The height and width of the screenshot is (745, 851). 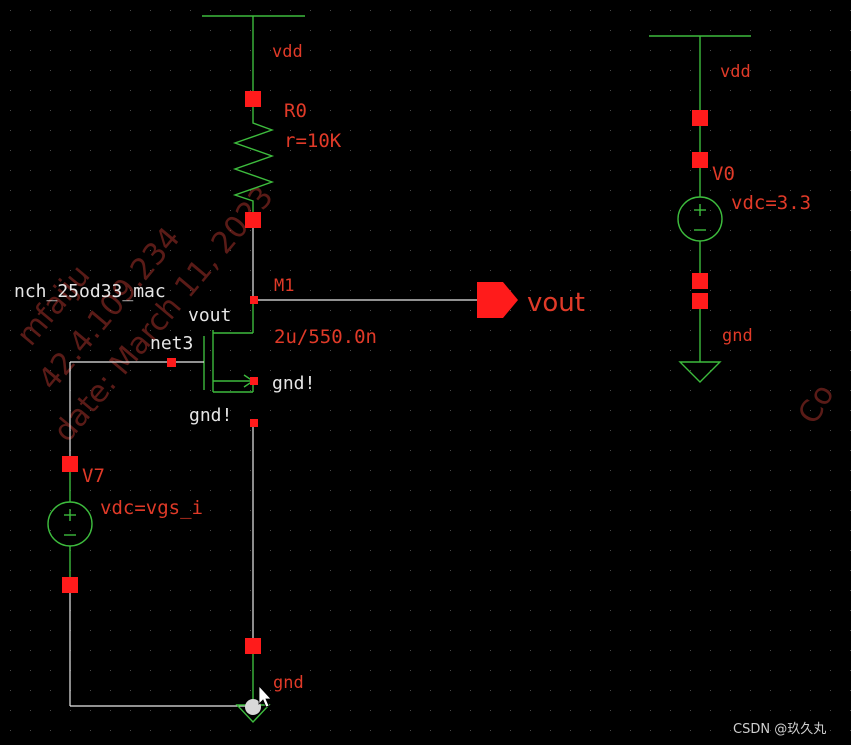 What do you see at coordinates (90, 291) in the screenshot?
I see `transistor-model-label: nch_25od33_mac` at bounding box center [90, 291].